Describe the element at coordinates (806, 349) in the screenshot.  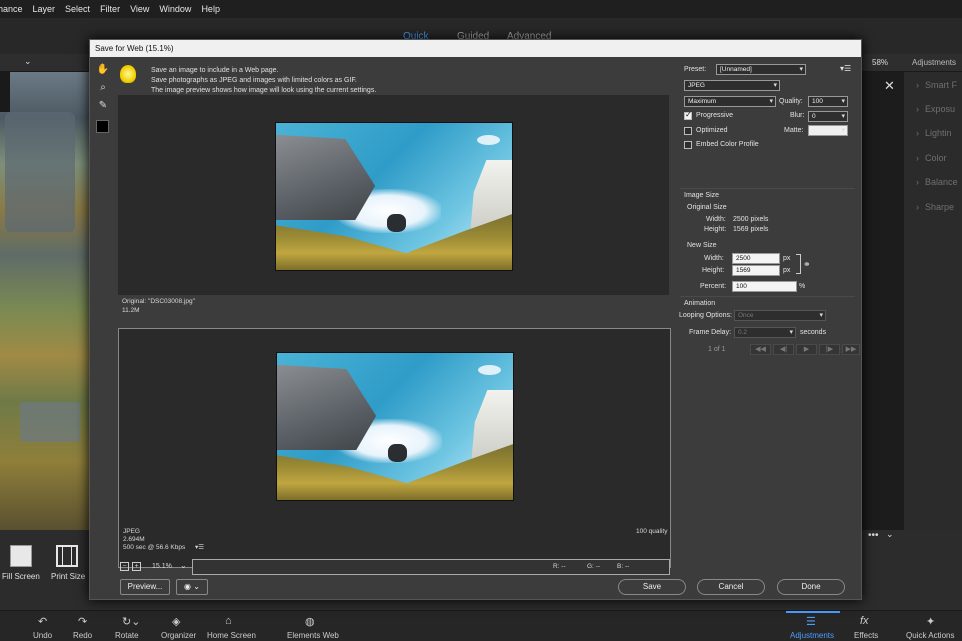
I see `play-button: ▶` at that location.